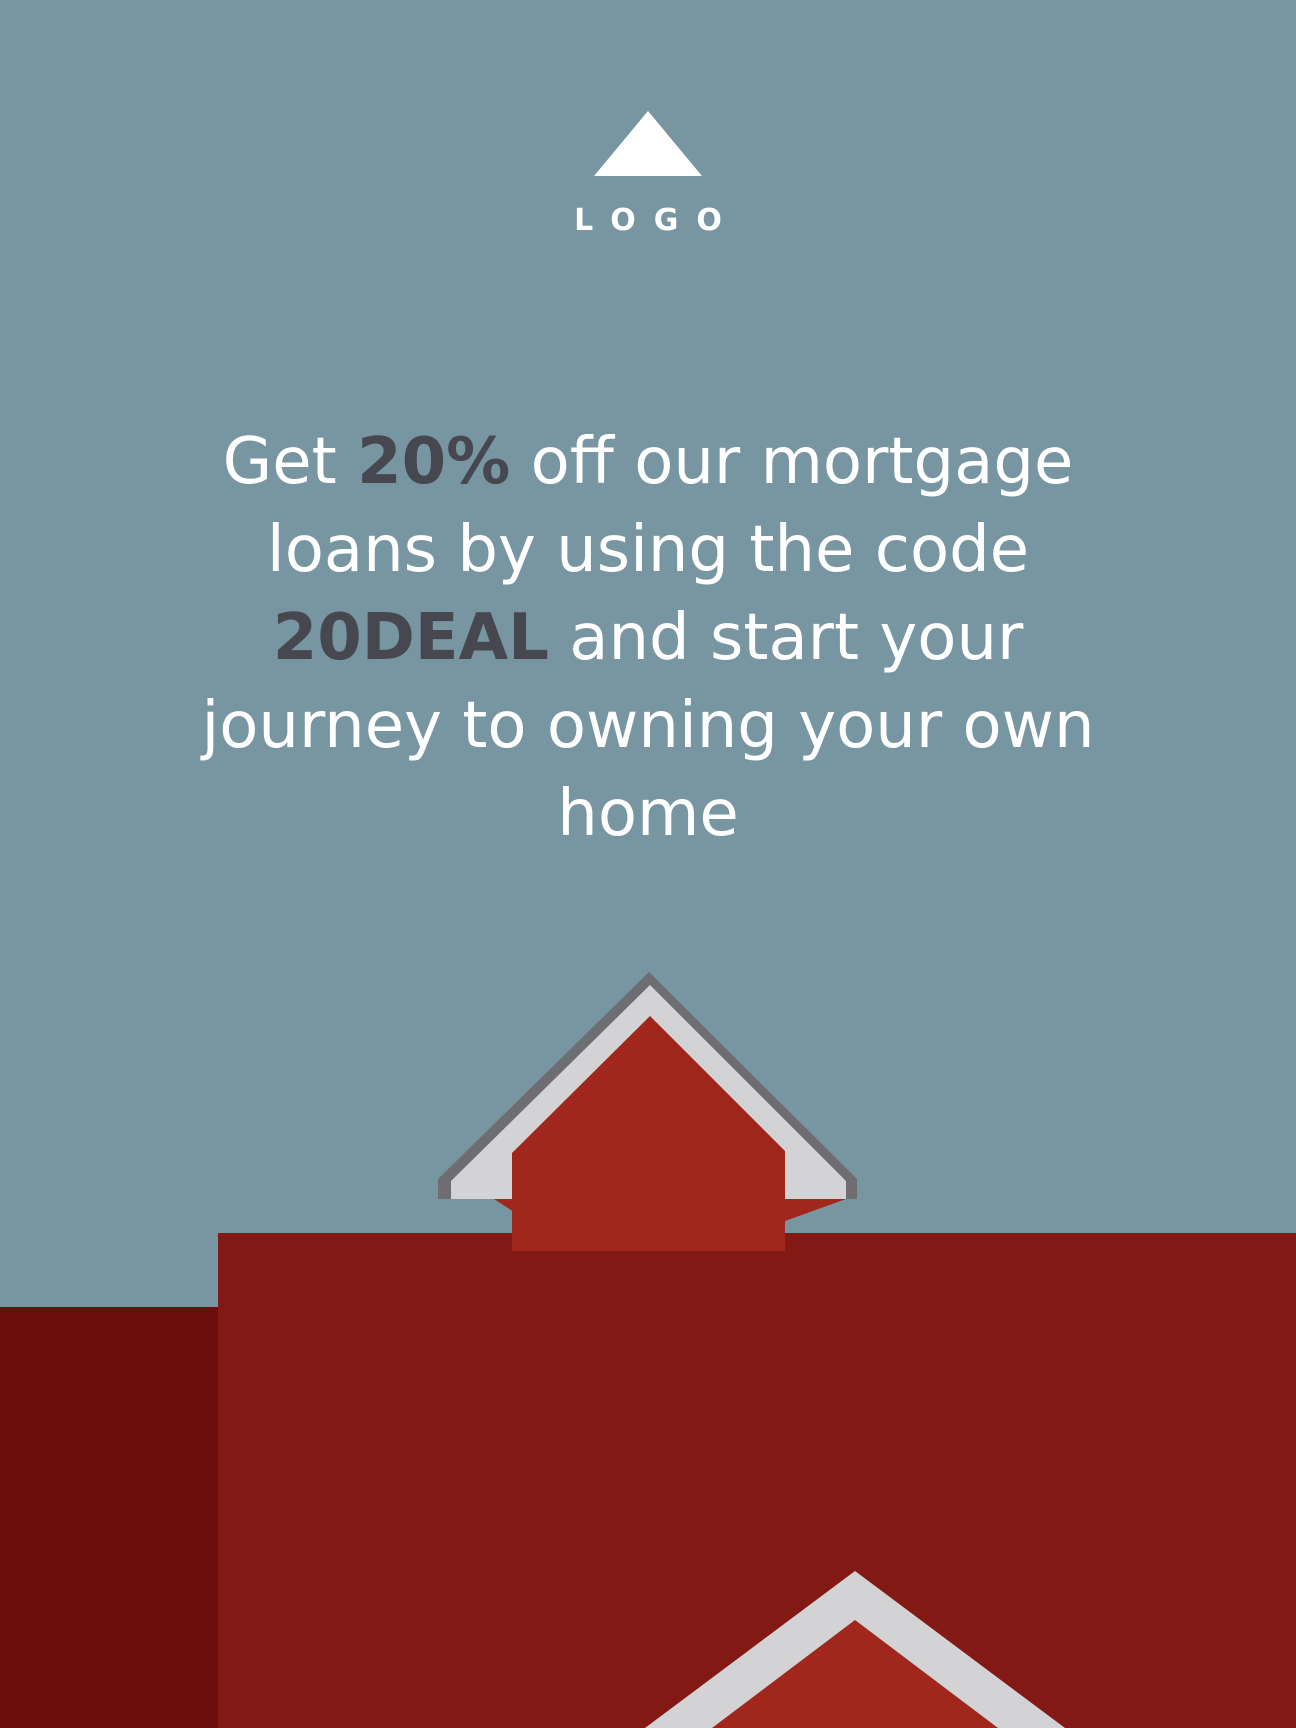 The height and width of the screenshot is (1728, 1296). Describe the element at coordinates (648, 1133) in the screenshot. I see `dormer-gable` at that location.